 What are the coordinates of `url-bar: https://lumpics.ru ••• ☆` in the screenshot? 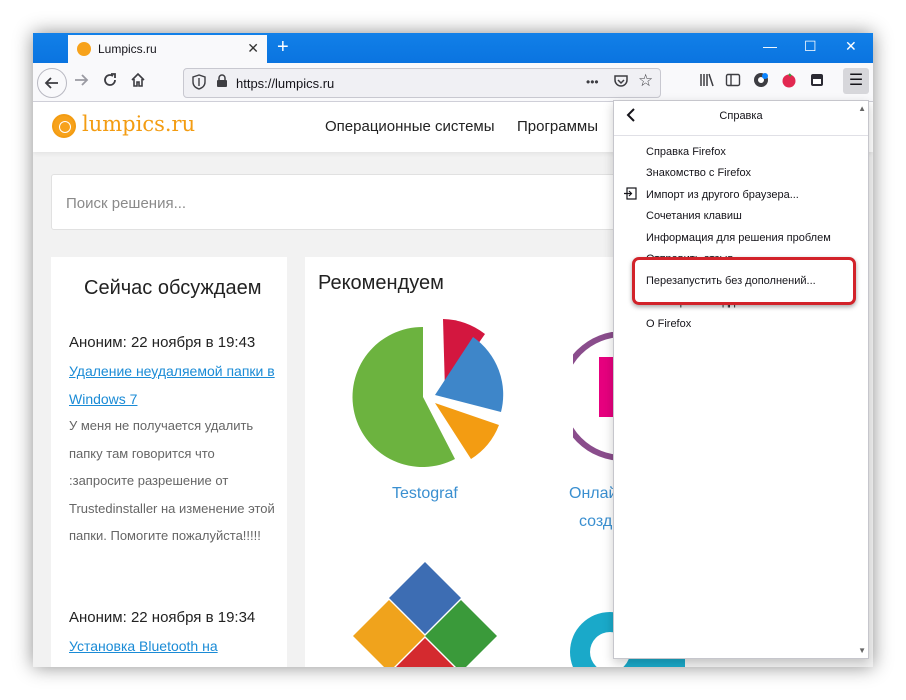 It's located at (422, 83).